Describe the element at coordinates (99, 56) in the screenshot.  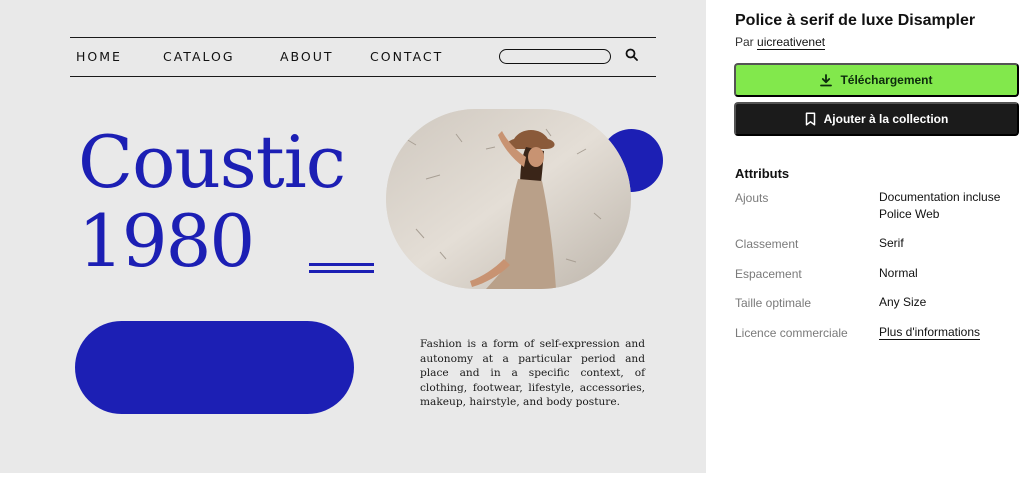
I see `preview-nav-home: HOME` at that location.